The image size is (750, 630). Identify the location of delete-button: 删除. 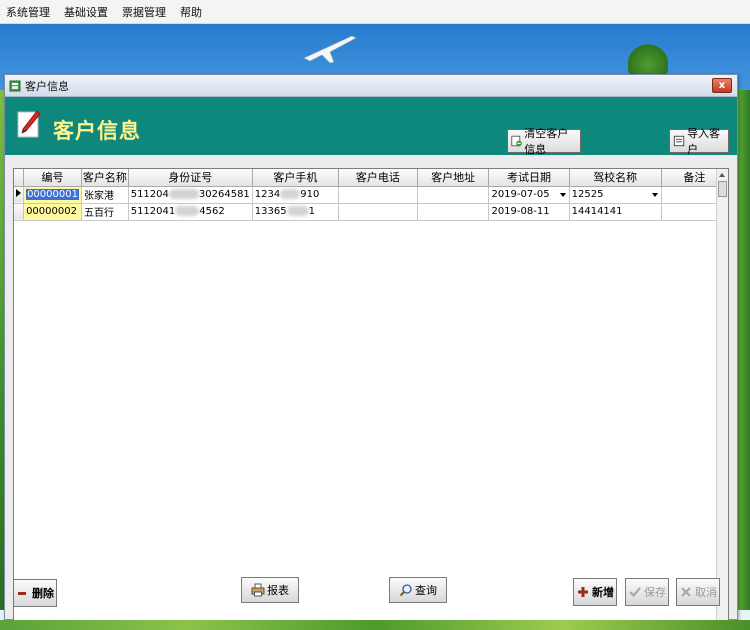
(35, 593).